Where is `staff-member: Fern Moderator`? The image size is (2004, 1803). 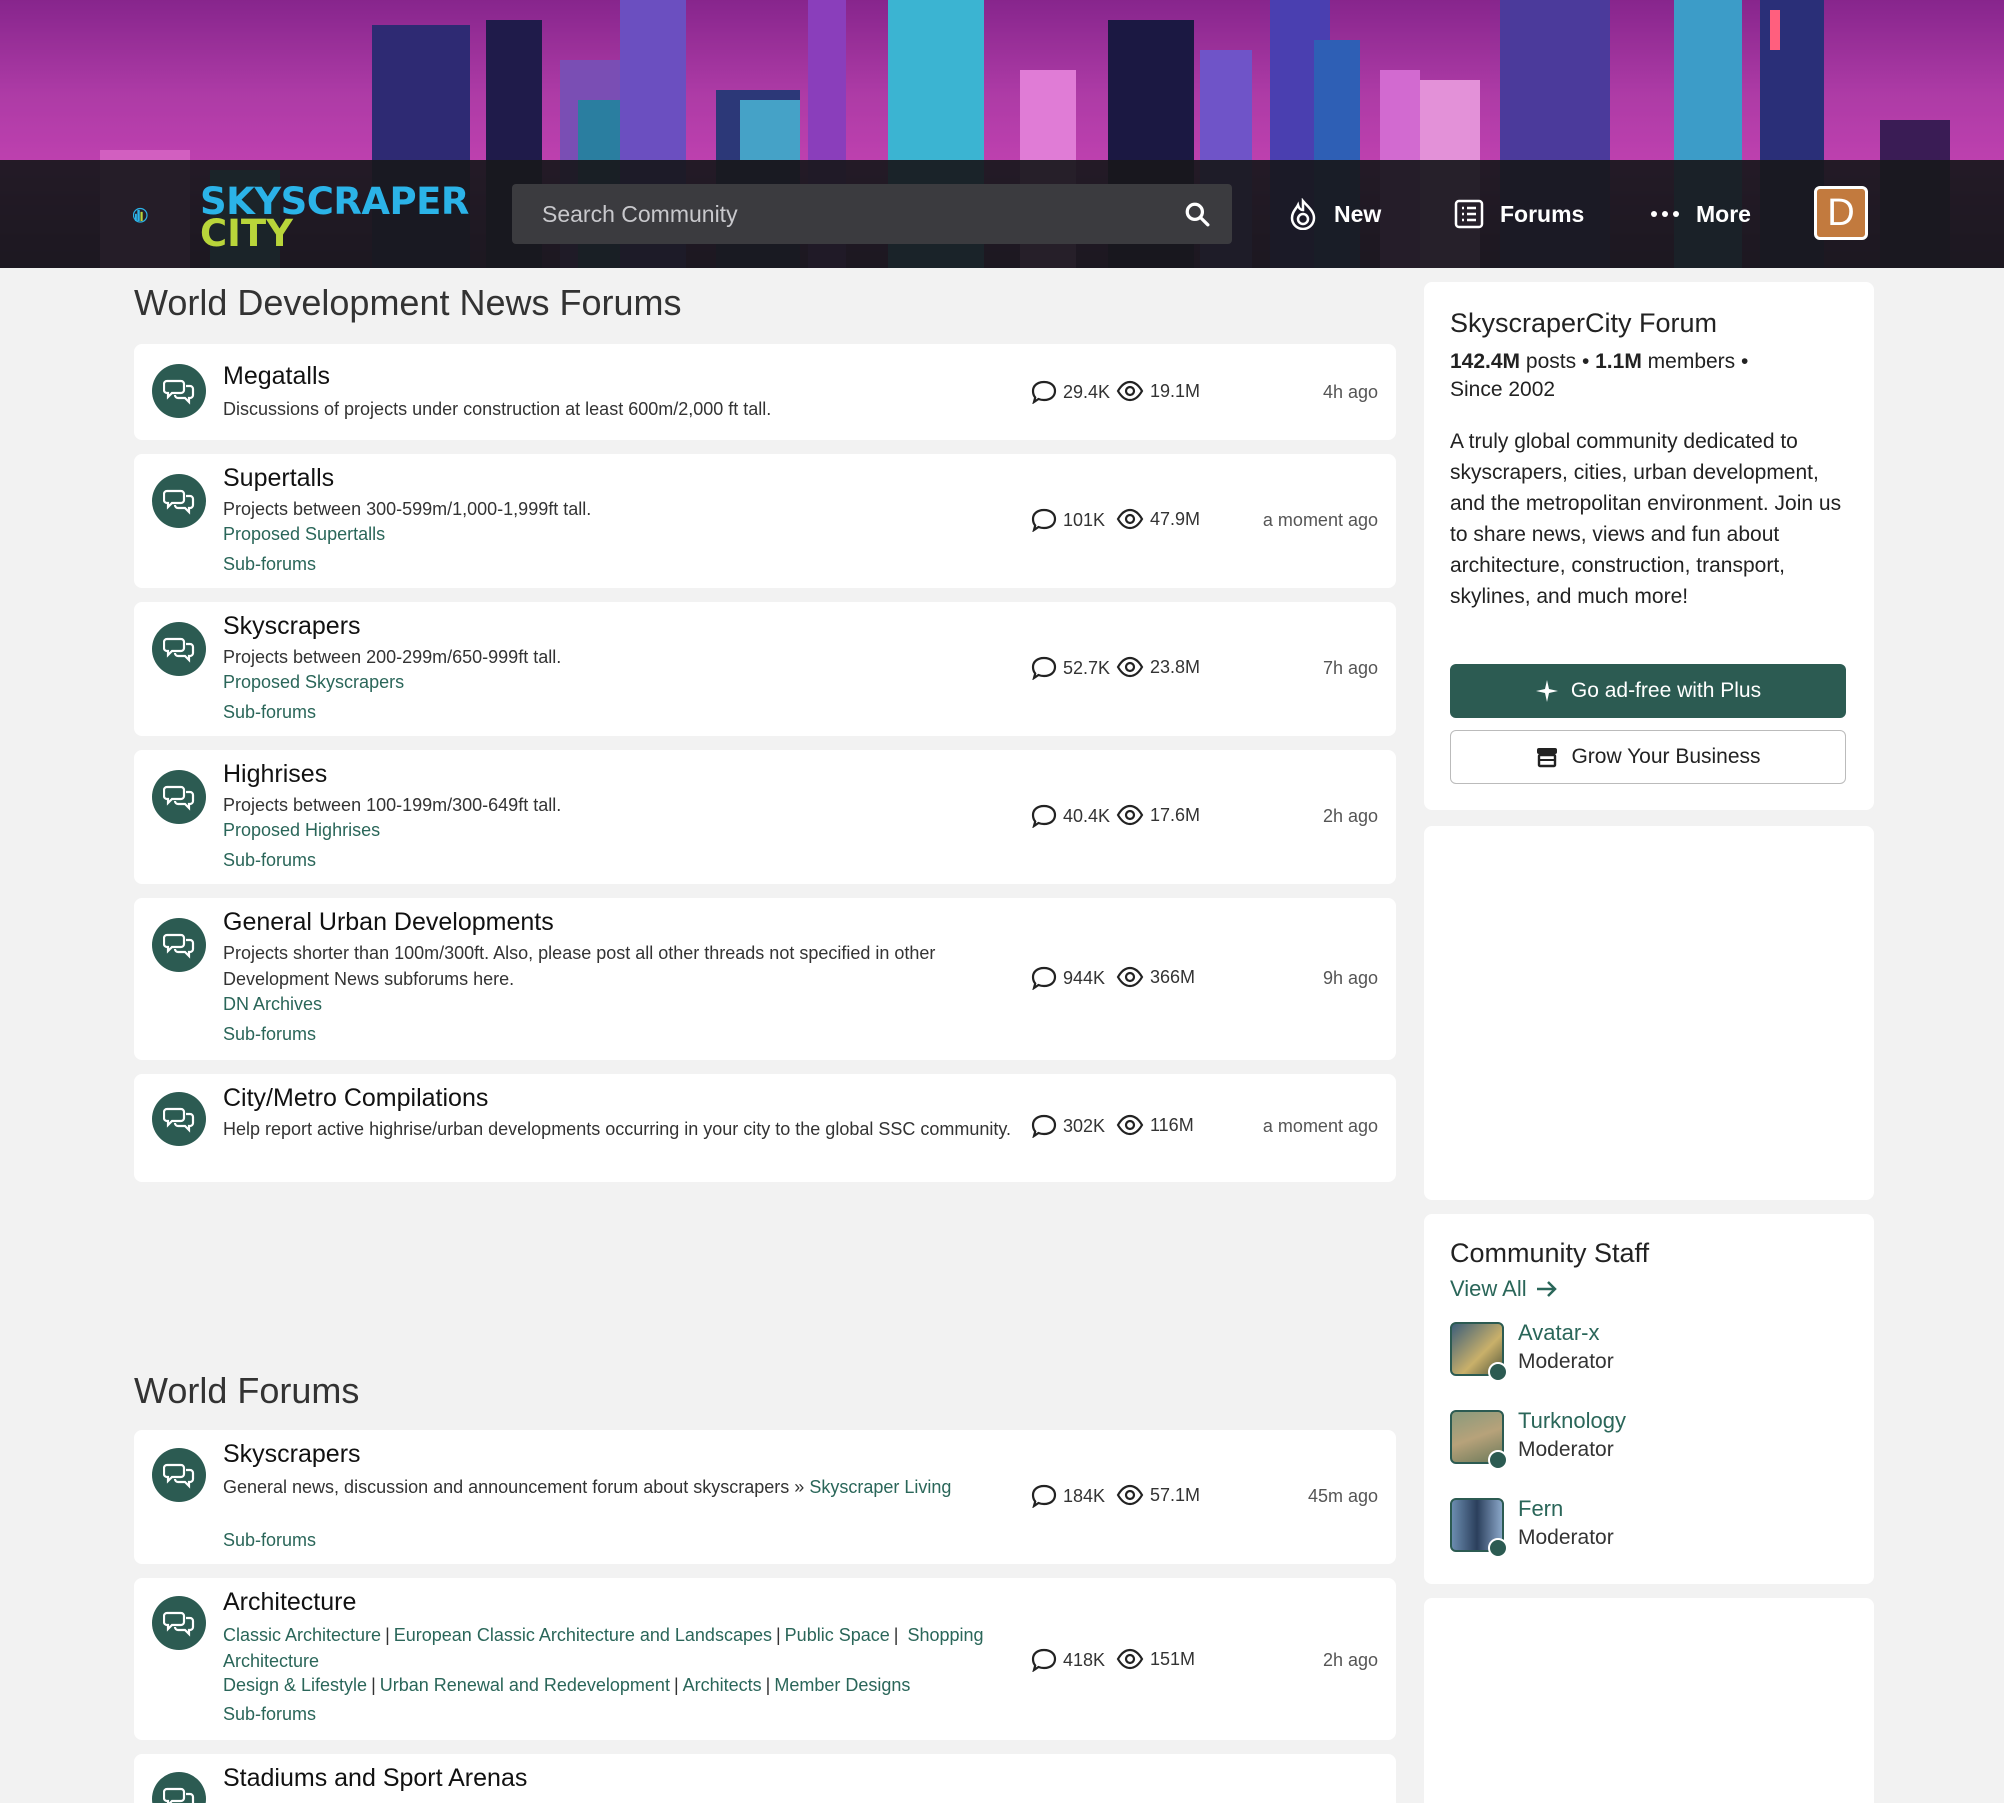 staff-member: Fern Moderator is located at coordinates (1650, 1528).